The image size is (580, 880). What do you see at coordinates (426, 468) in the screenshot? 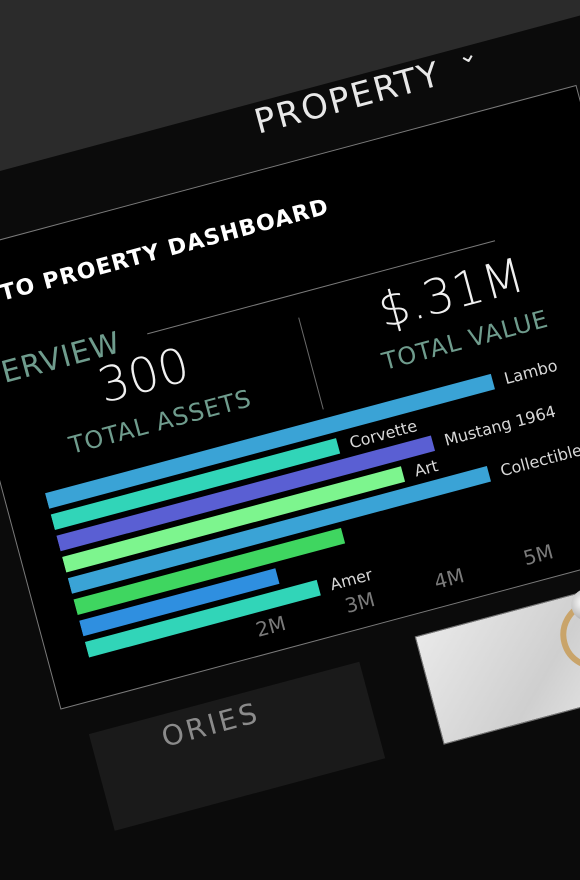
I see `bar-label: Art` at bounding box center [426, 468].